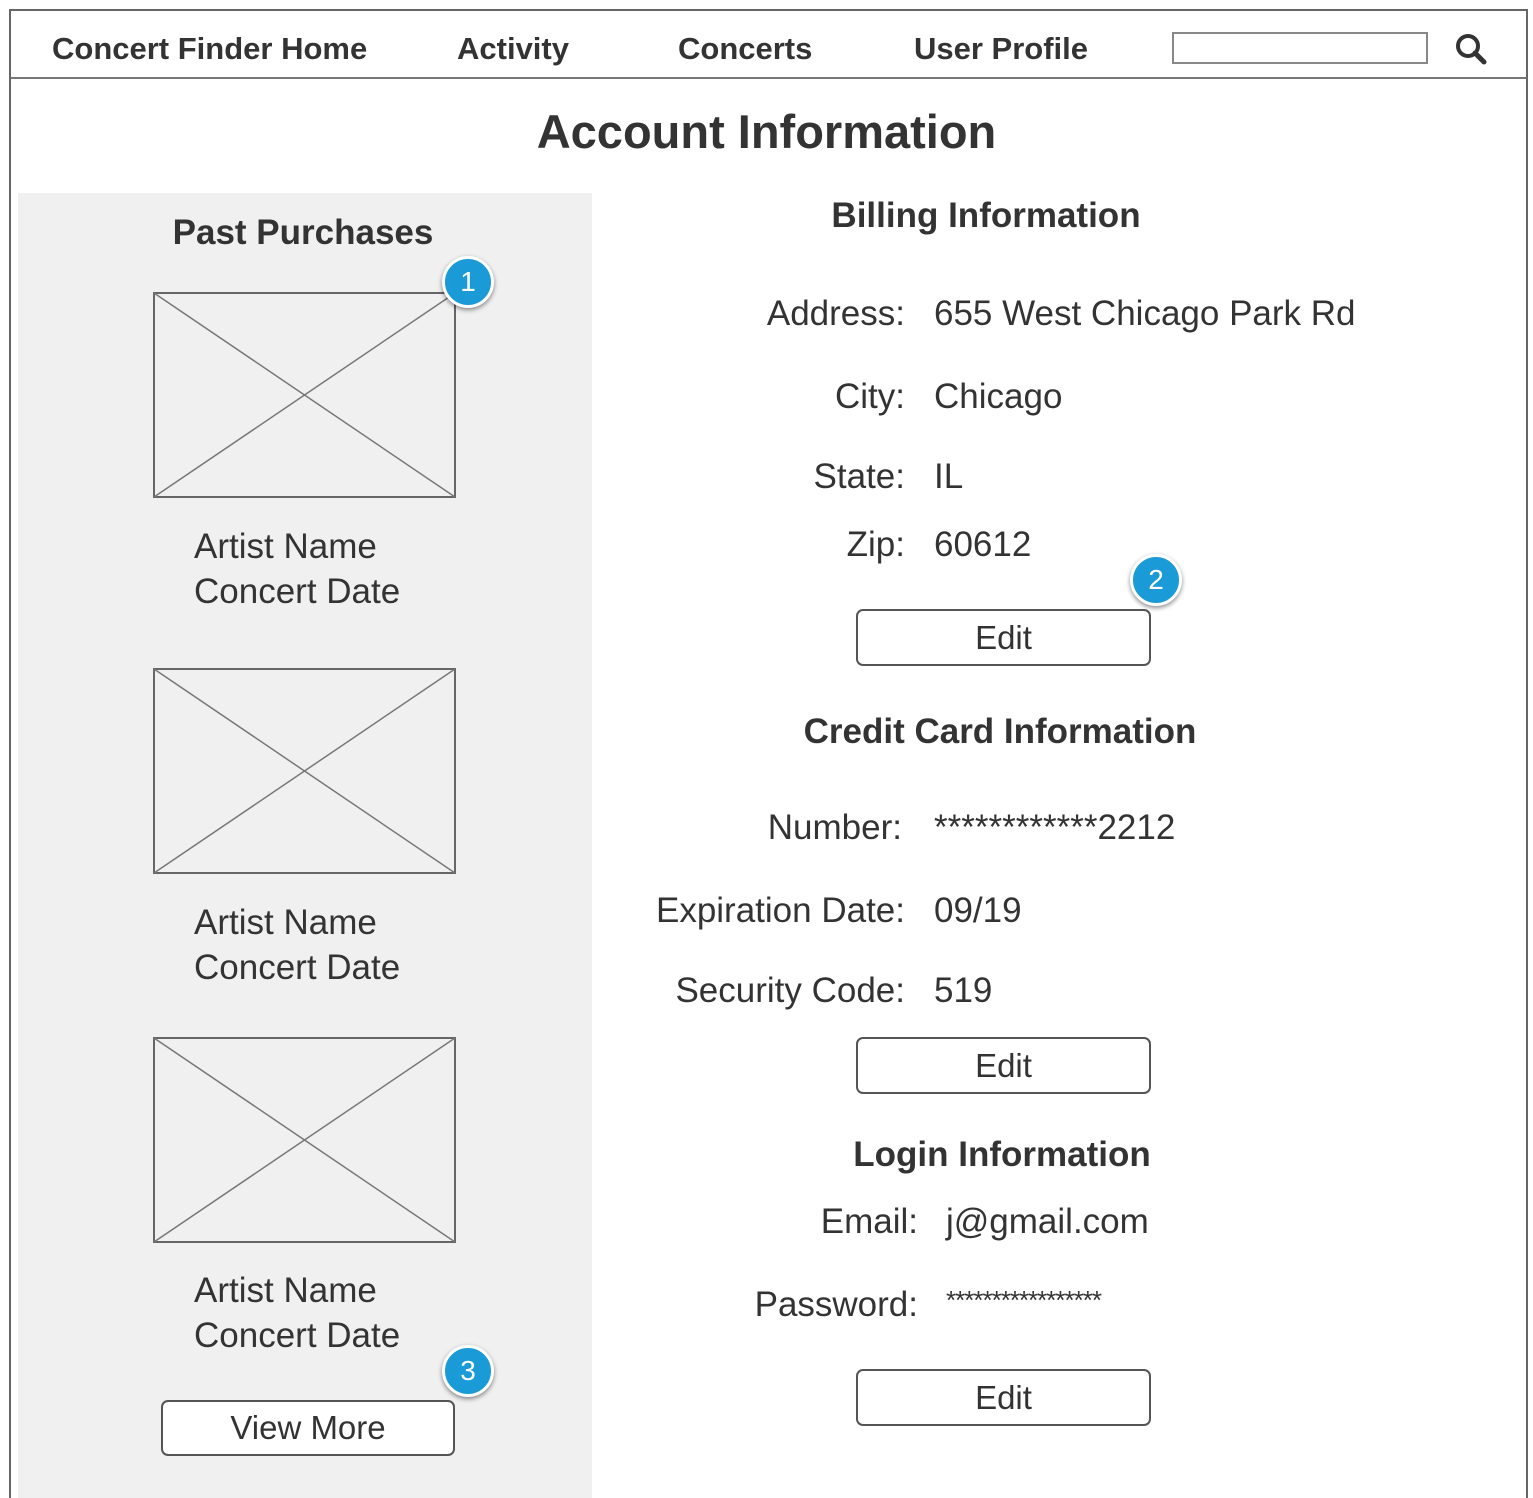  Describe the element at coordinates (513, 49) in the screenshot. I see `nav-activity: Activity` at that location.